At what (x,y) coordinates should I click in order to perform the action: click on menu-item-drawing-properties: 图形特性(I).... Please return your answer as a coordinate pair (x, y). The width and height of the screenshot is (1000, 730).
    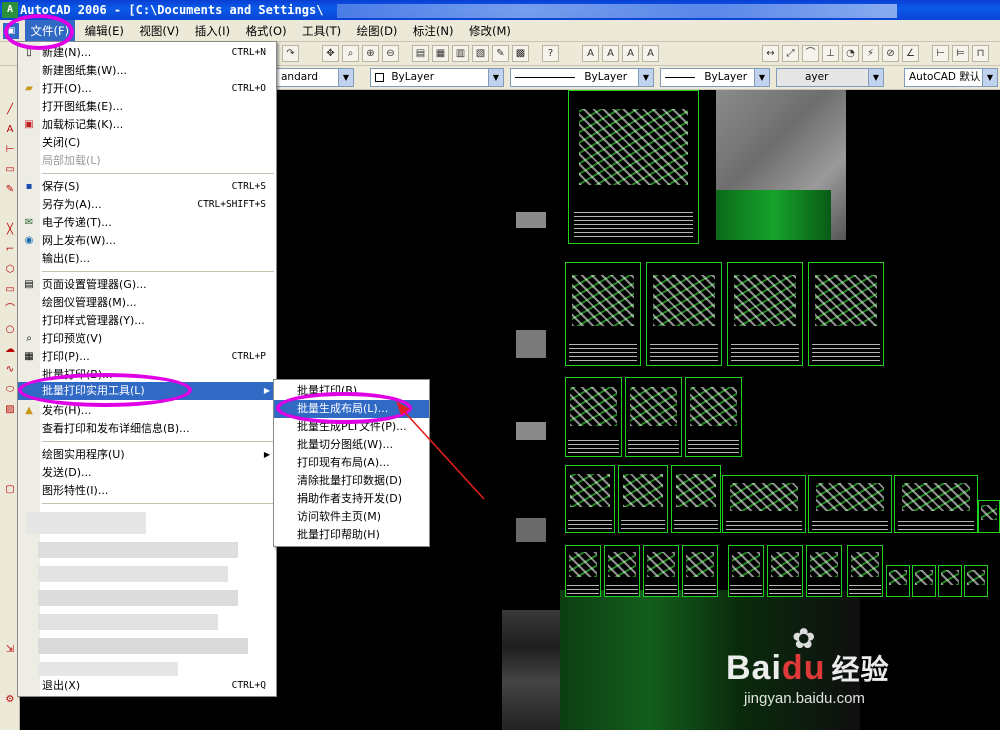
    Looking at the image, I should click on (147, 491).